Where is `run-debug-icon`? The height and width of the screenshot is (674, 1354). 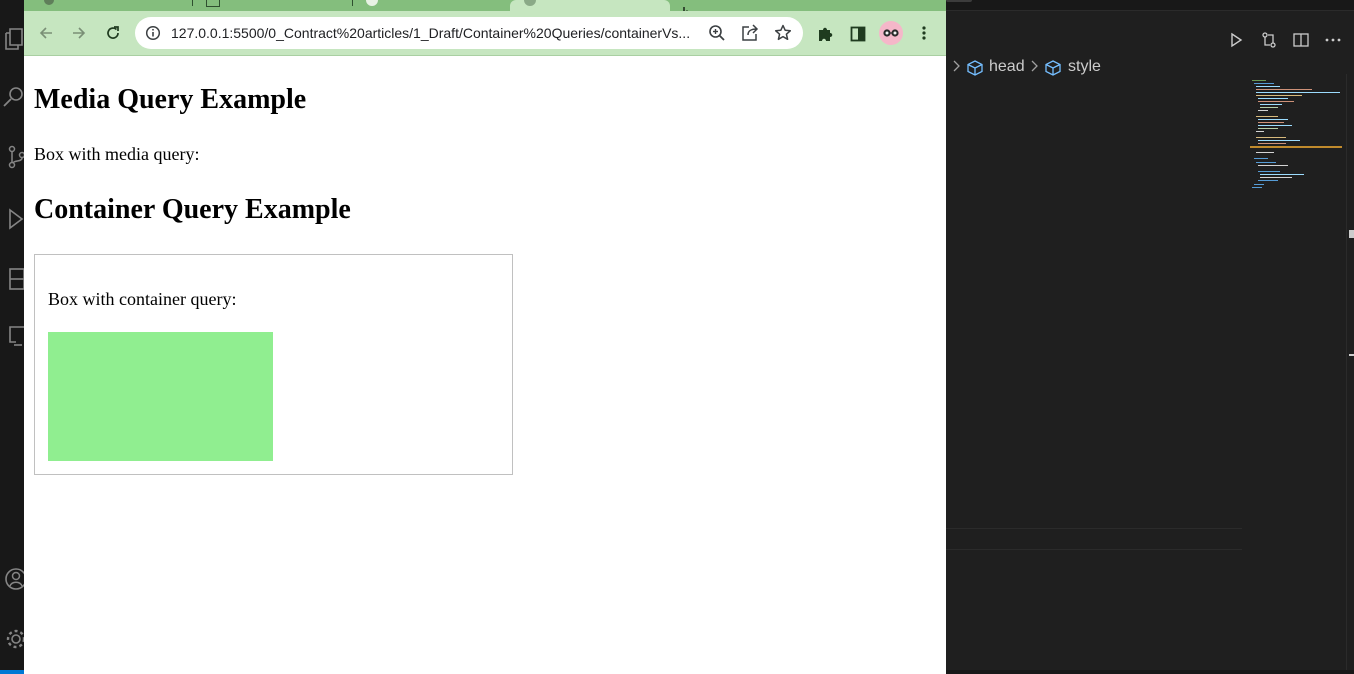
run-debug-icon is located at coordinates (13, 219).